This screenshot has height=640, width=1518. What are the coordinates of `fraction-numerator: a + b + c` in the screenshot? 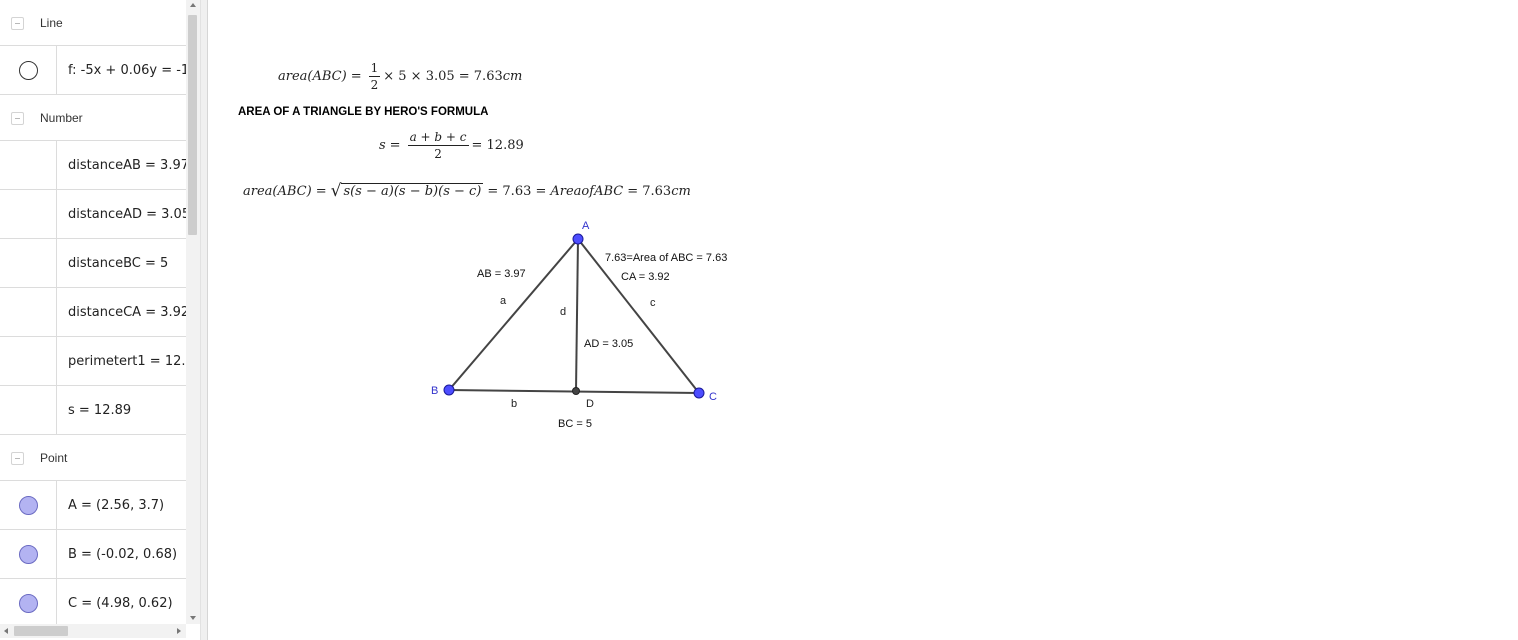 It's located at (438, 138).